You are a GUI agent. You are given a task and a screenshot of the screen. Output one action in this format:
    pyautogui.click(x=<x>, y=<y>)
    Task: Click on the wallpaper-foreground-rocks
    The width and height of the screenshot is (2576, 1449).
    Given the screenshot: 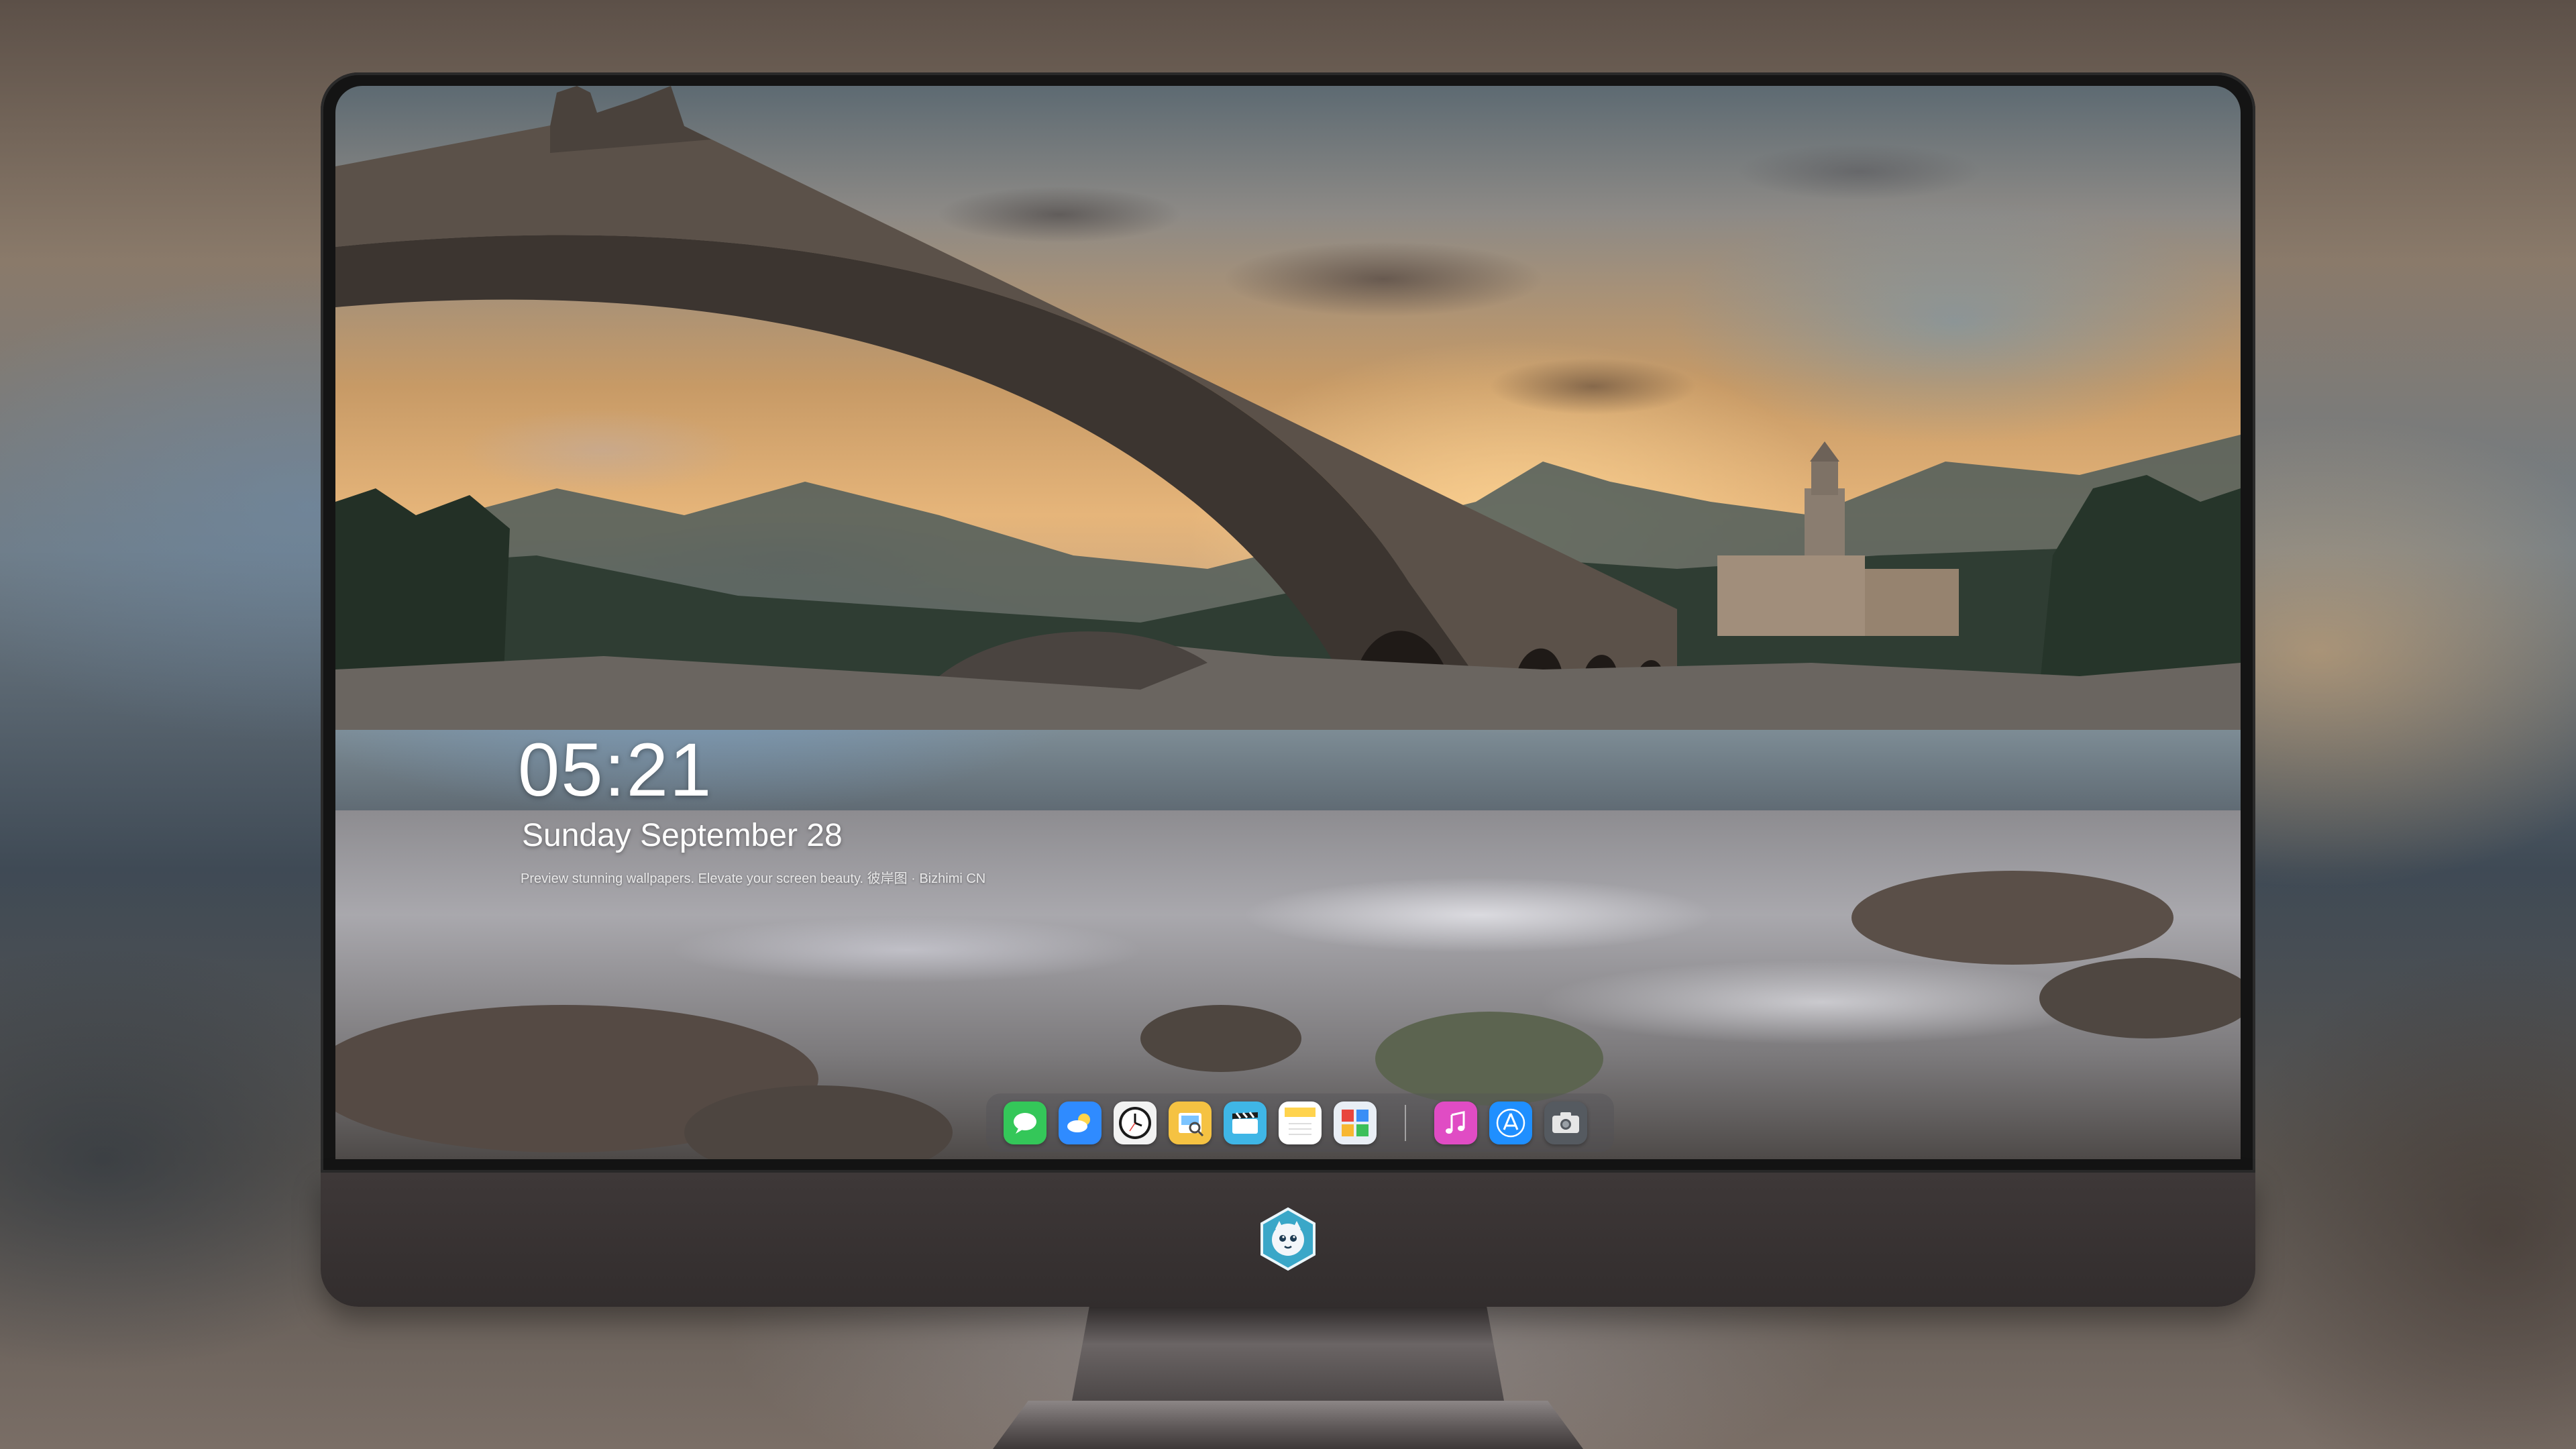 What is the action you would take?
    pyautogui.click(x=1288, y=1015)
    